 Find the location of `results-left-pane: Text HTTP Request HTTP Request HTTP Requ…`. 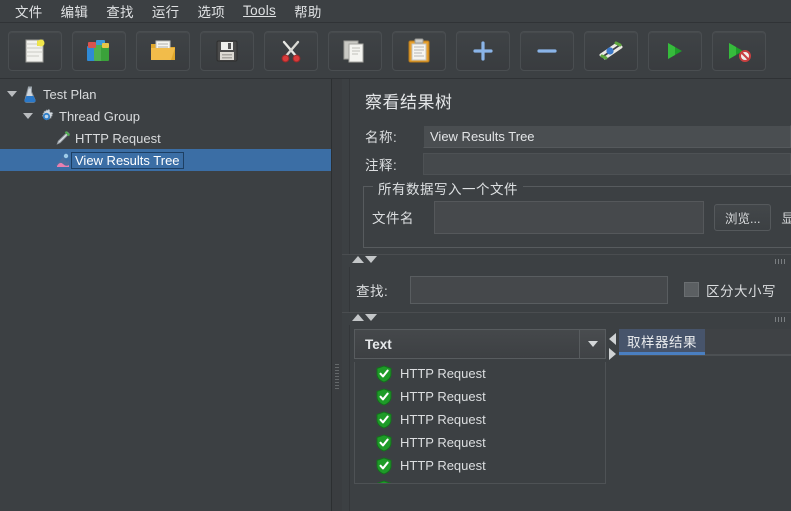

results-left-pane: Text HTTP Request HTTP Request HTTP Requ… is located at coordinates (480, 407).